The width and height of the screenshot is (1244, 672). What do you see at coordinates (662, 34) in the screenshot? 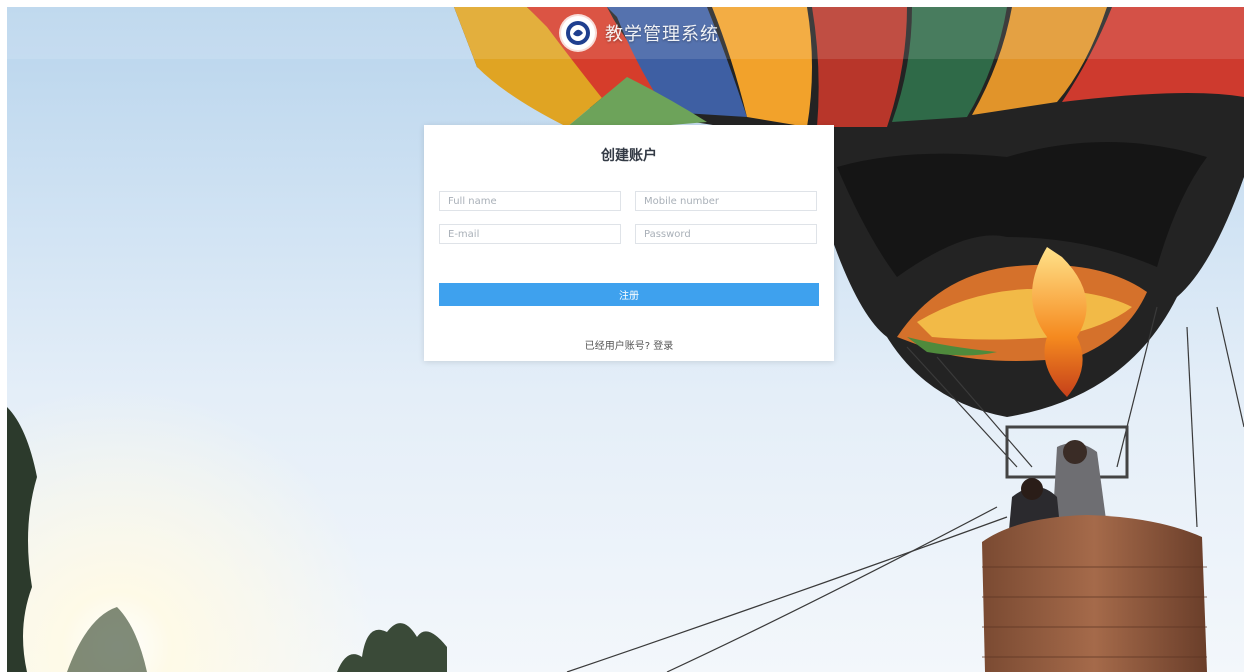
I see `brand-title: 教学管理系统` at bounding box center [662, 34].